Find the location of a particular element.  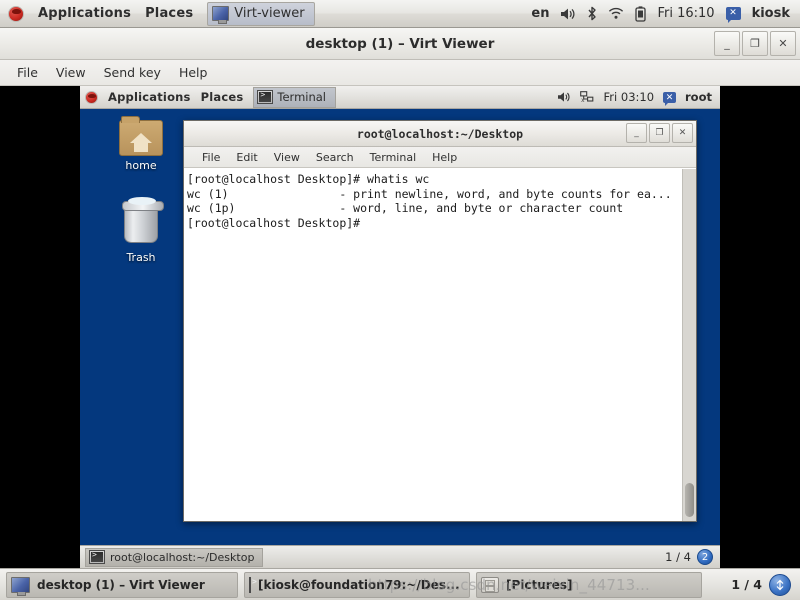

vv-menu-view: View is located at coordinates (71, 72).